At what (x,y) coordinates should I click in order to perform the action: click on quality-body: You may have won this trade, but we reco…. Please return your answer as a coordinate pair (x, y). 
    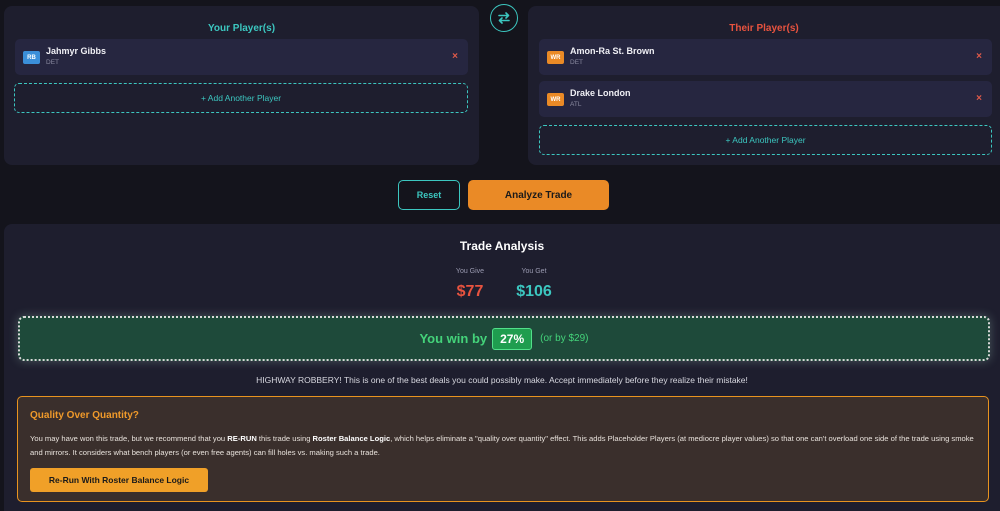
    Looking at the image, I should click on (502, 446).